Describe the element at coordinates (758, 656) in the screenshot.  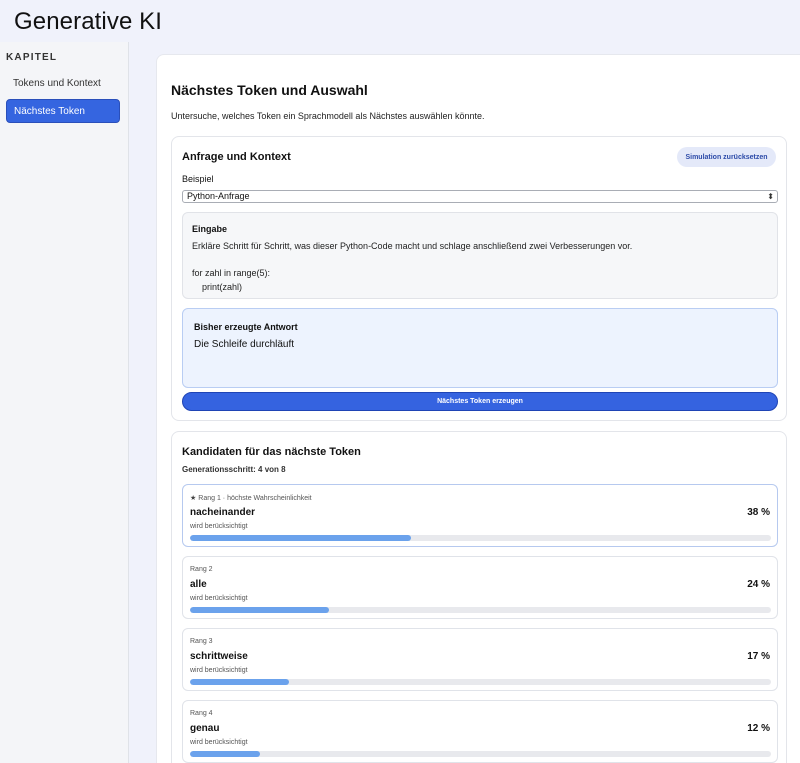
I see `candidate-probability: 17 %` at that location.